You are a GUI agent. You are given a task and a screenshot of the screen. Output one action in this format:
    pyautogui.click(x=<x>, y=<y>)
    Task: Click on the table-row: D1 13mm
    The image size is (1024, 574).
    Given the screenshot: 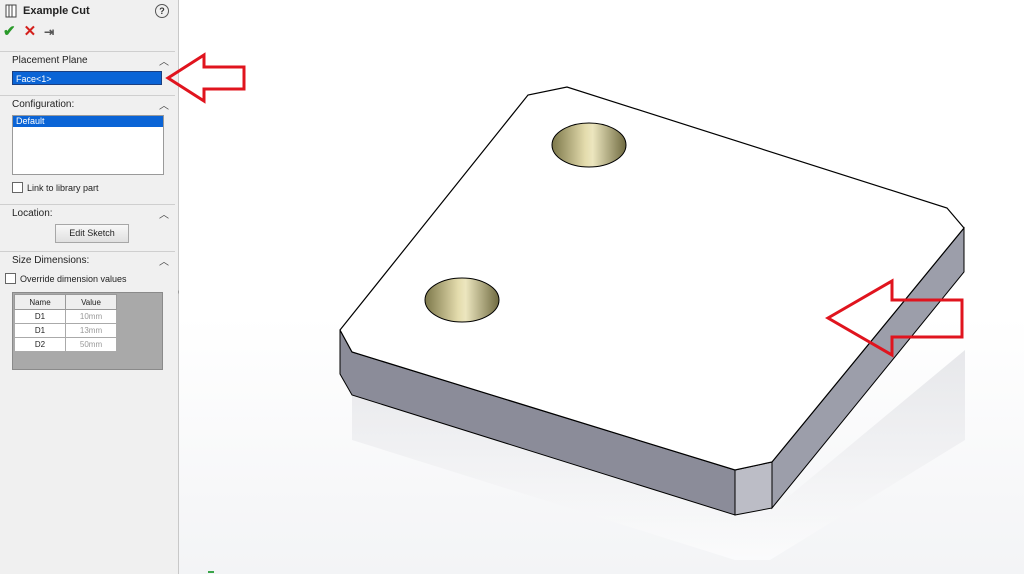 What is the action you would take?
    pyautogui.click(x=65, y=330)
    